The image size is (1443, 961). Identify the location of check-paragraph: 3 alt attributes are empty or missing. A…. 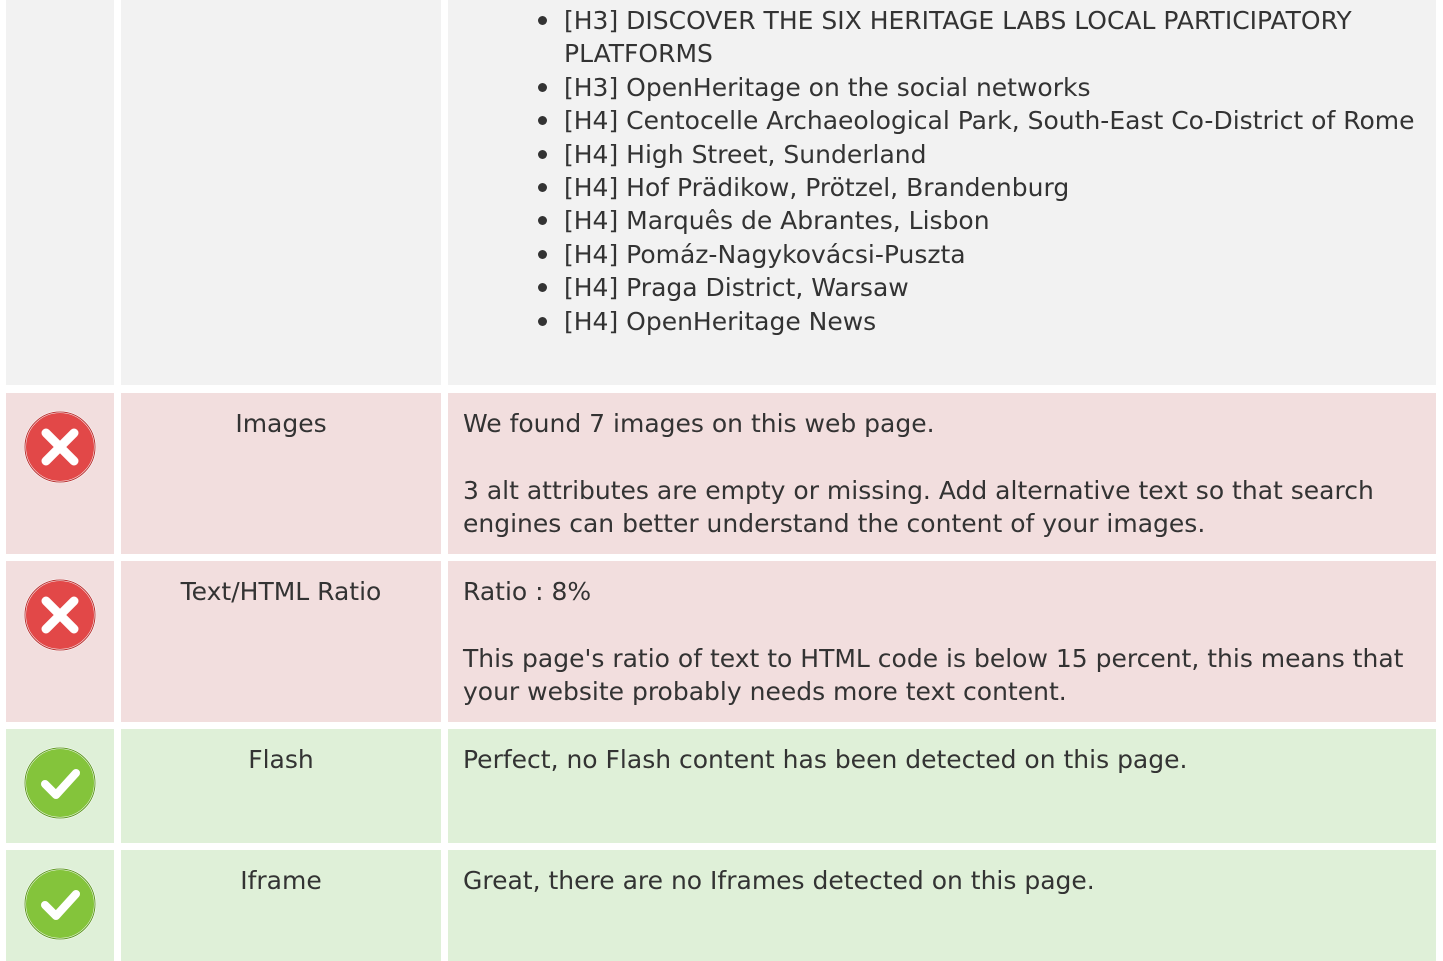
(918, 507).